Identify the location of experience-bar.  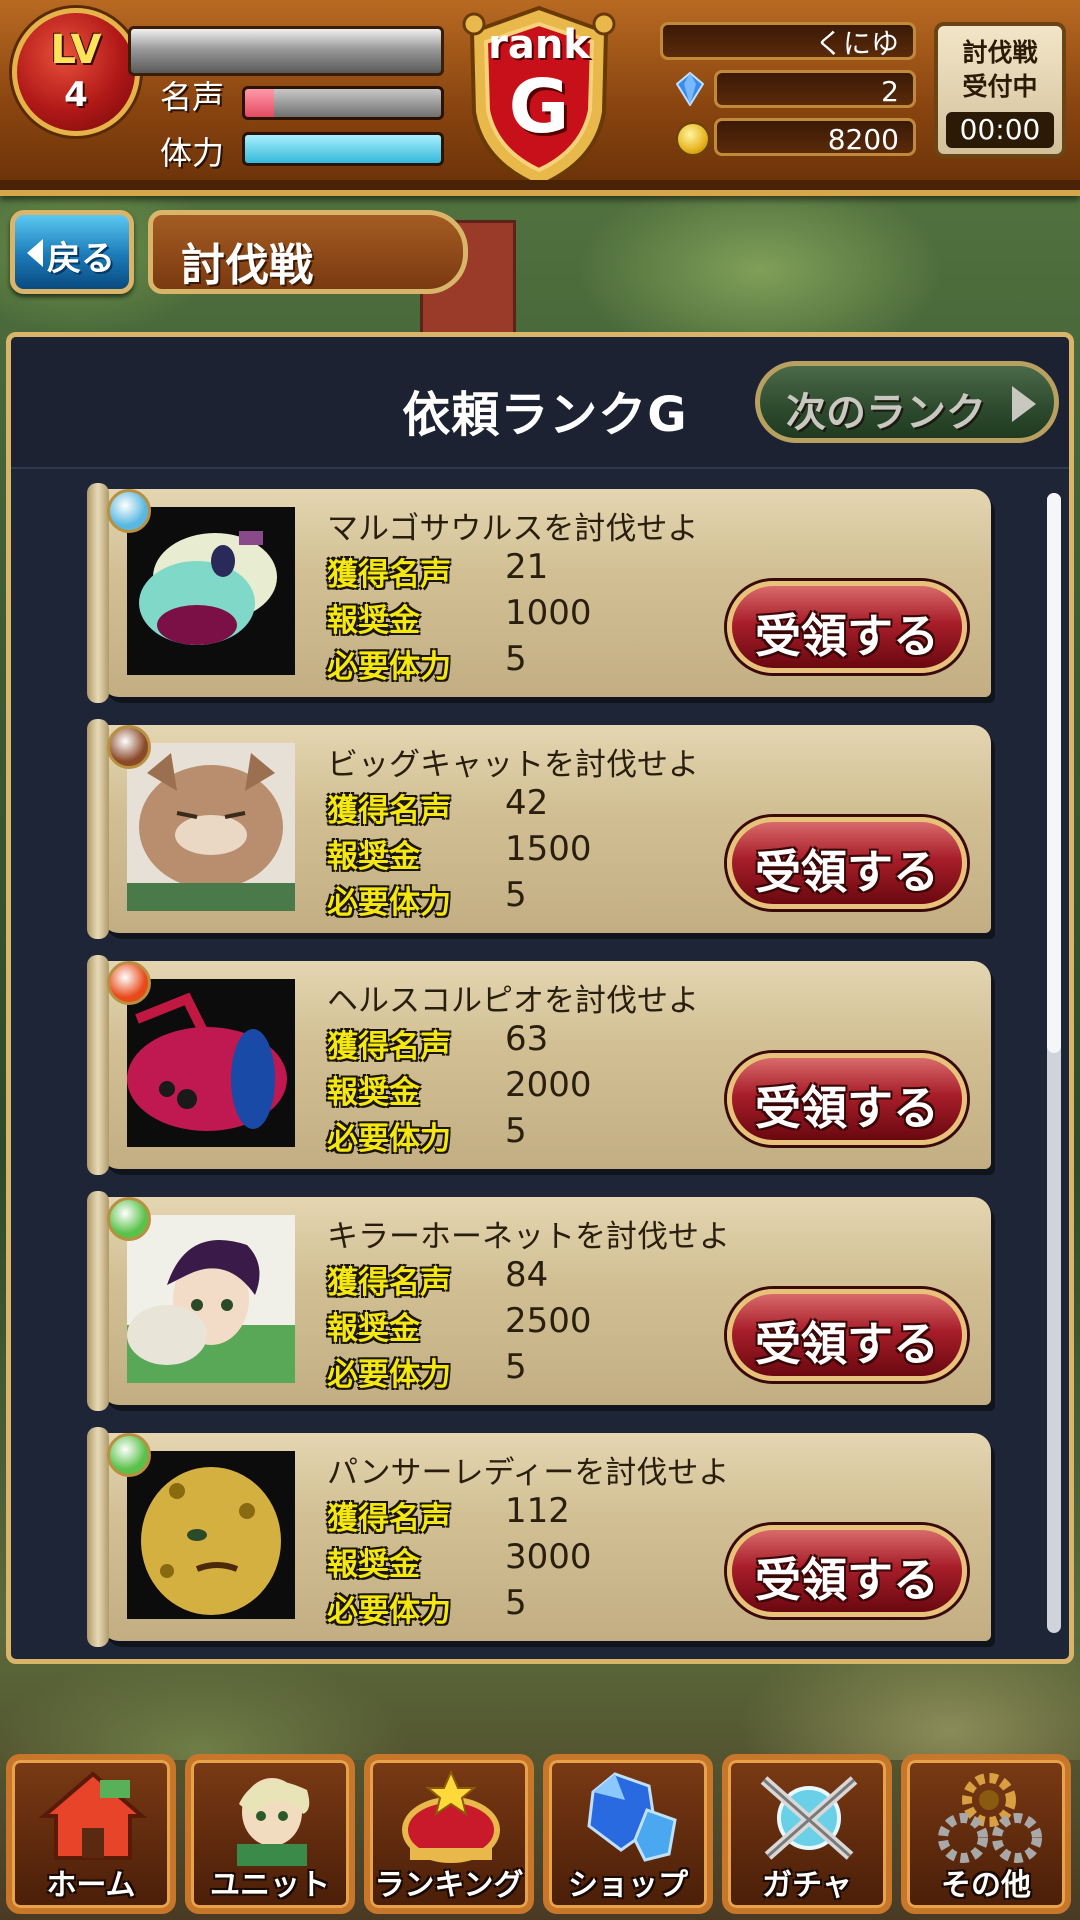
(286, 51).